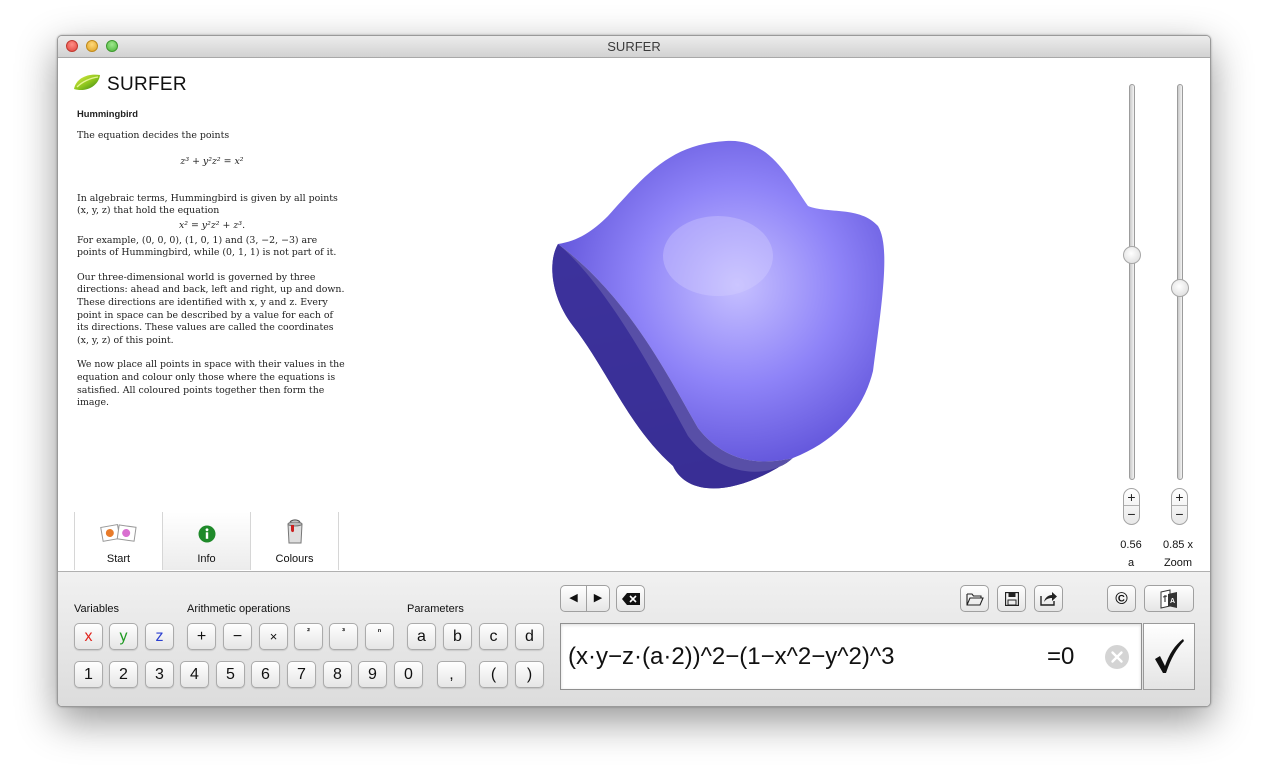 Image resolution: width=1266 pixels, height=784 pixels. Describe the element at coordinates (1178, 563) in the screenshot. I see `zoom-label: Zoom` at that location.